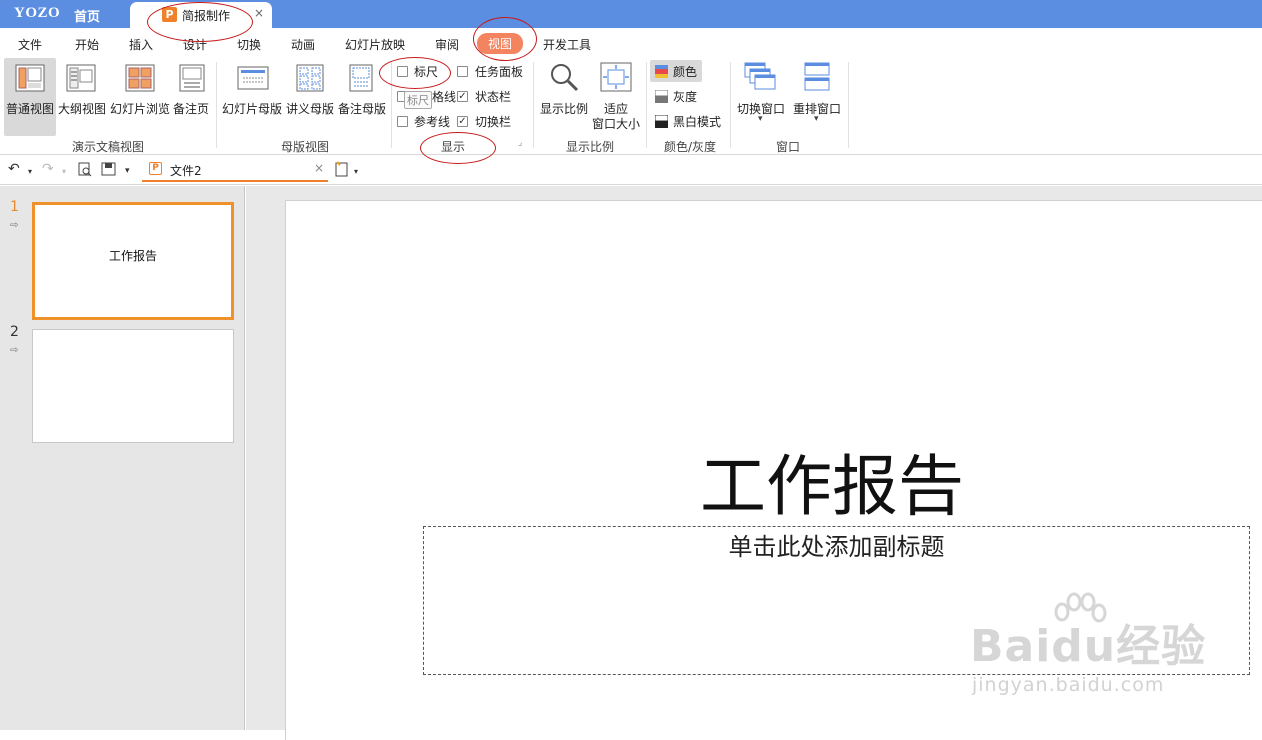 Image resolution: width=1262 pixels, height=740 pixels. What do you see at coordinates (761, 97) in the screenshot?
I see `switch-window-button: 切换窗口 ▾` at bounding box center [761, 97].